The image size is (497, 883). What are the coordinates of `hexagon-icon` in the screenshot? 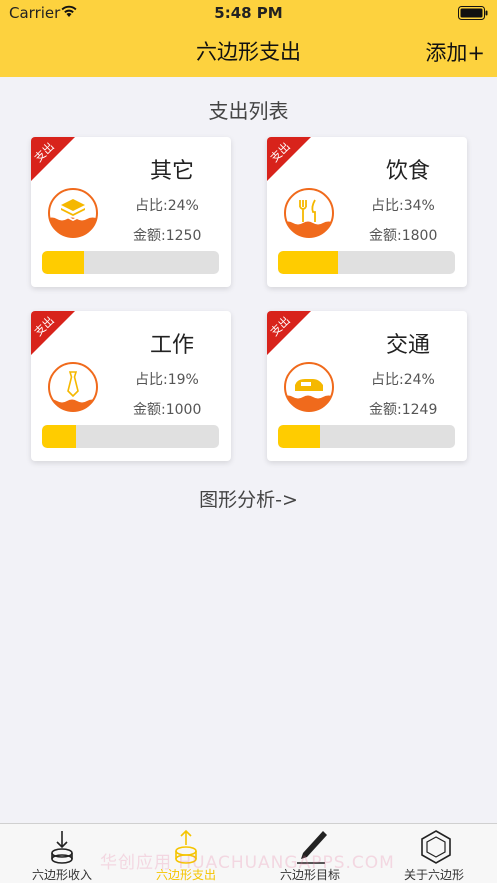 It's located at (436, 847).